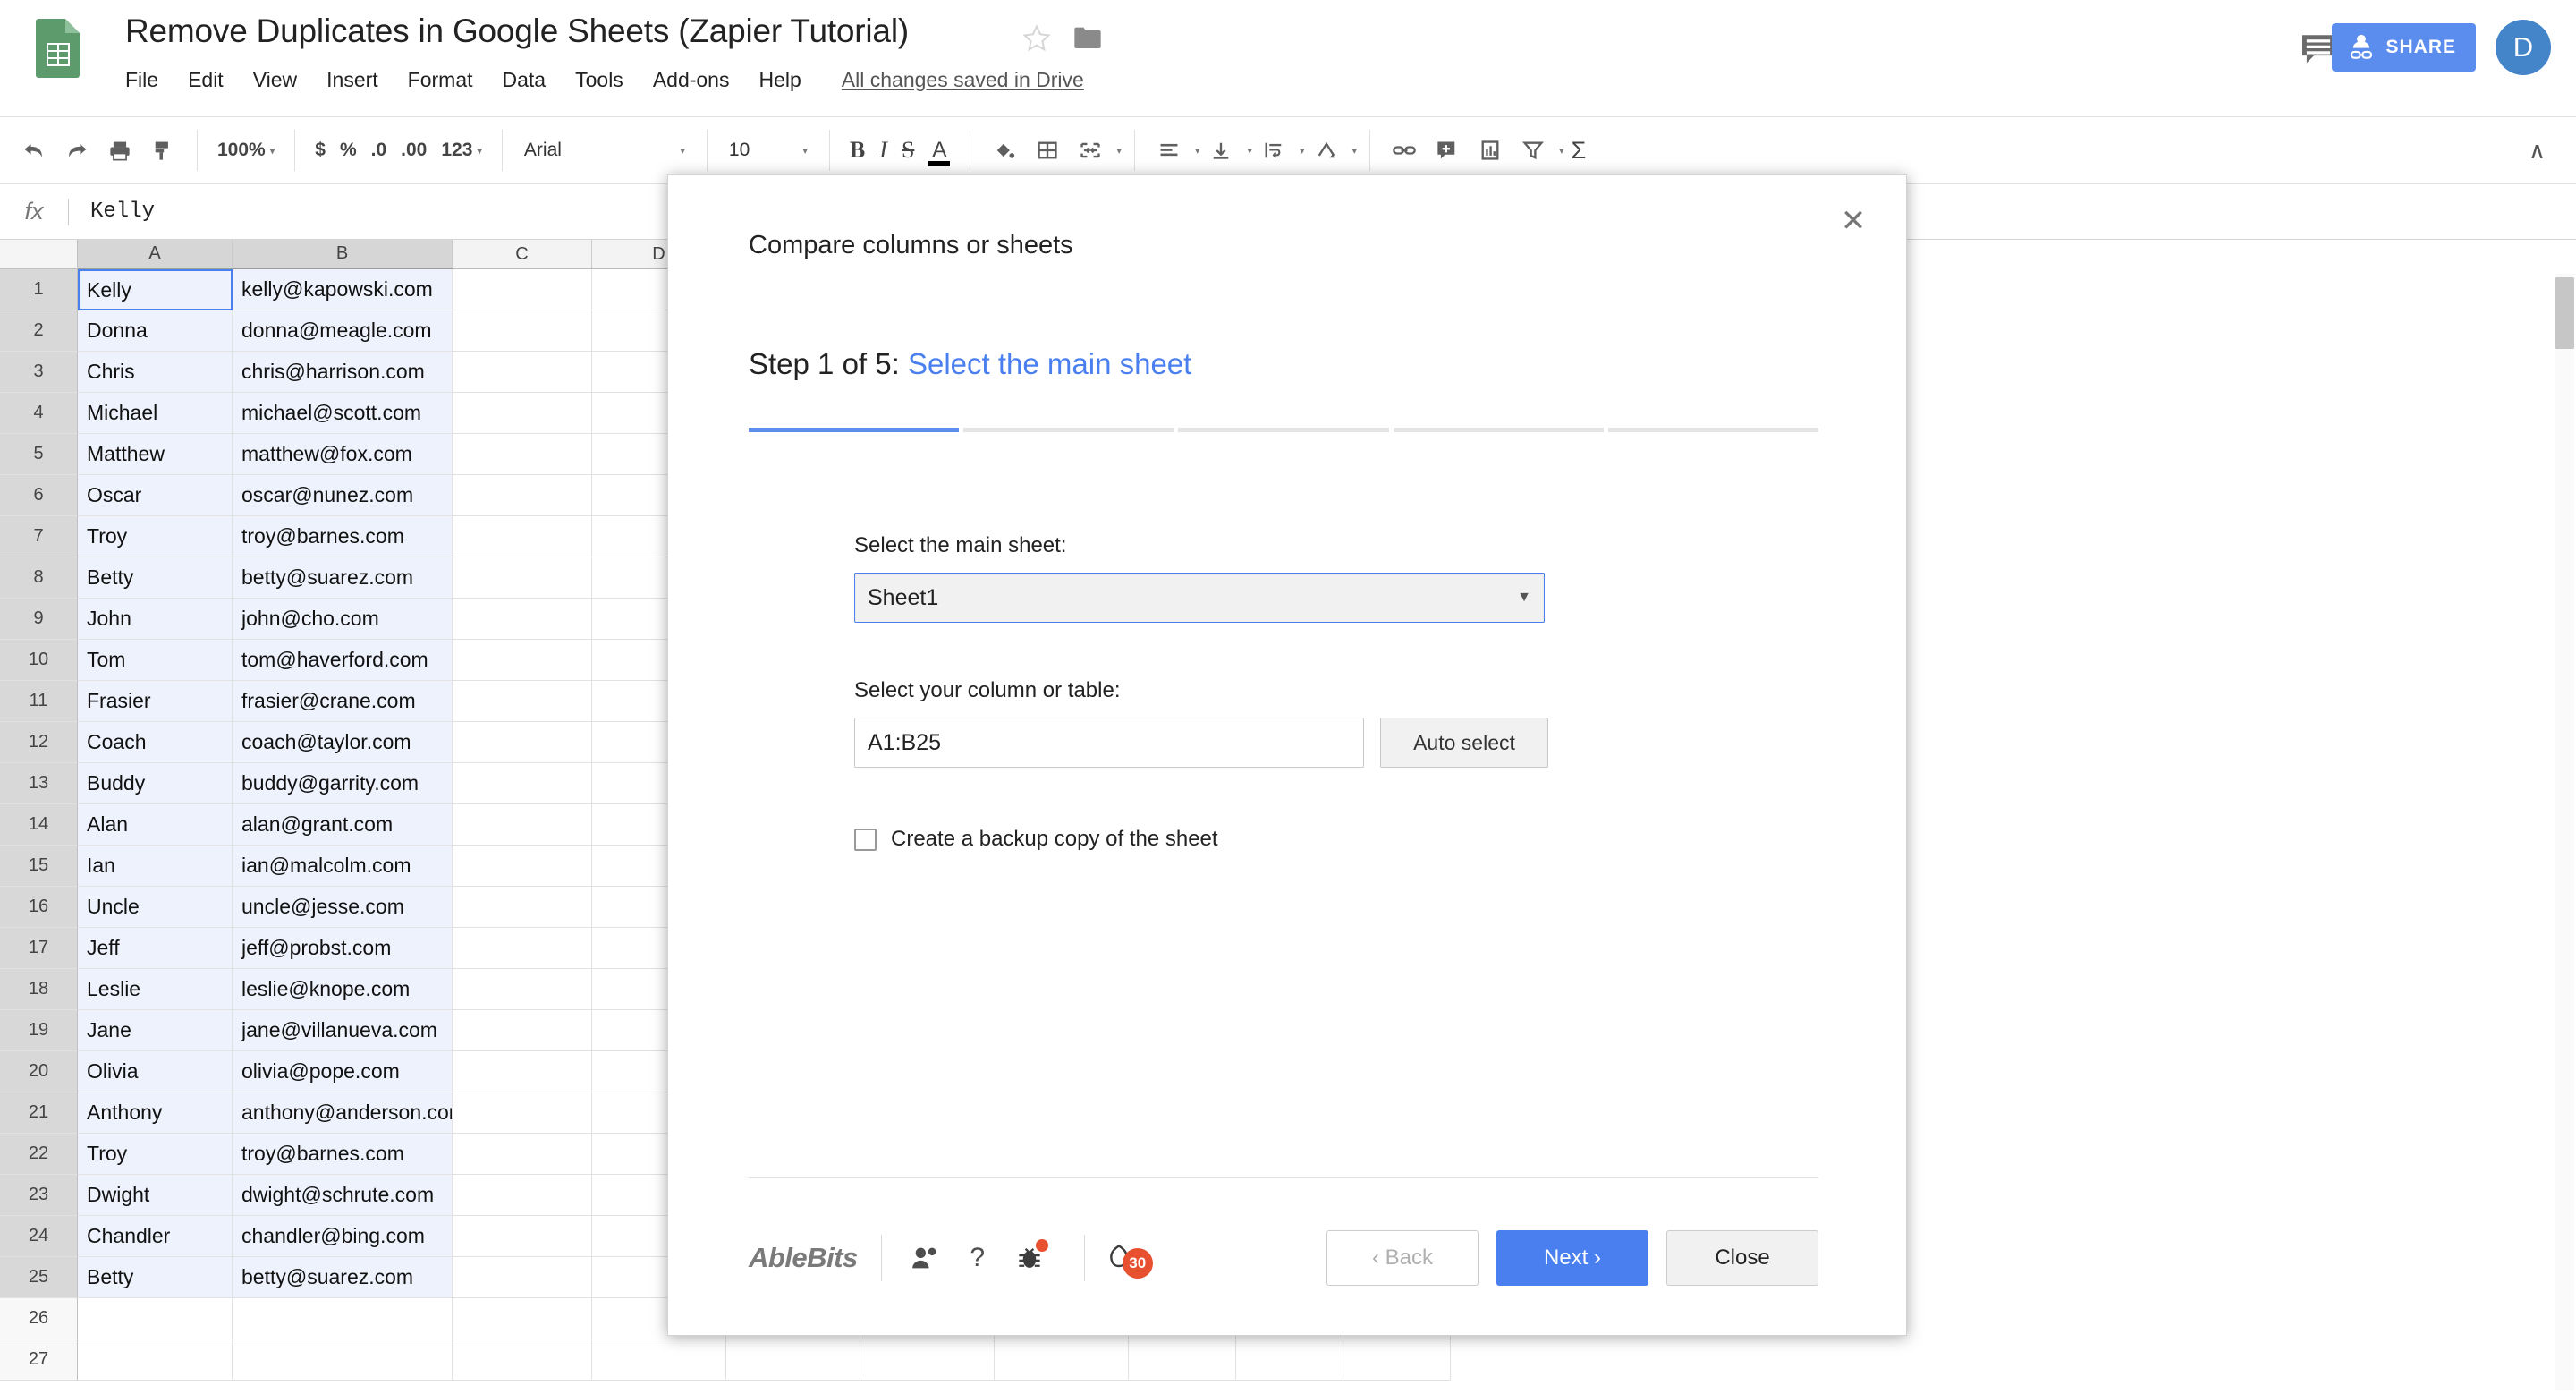  I want to click on bug-icon, so click(1029, 1258).